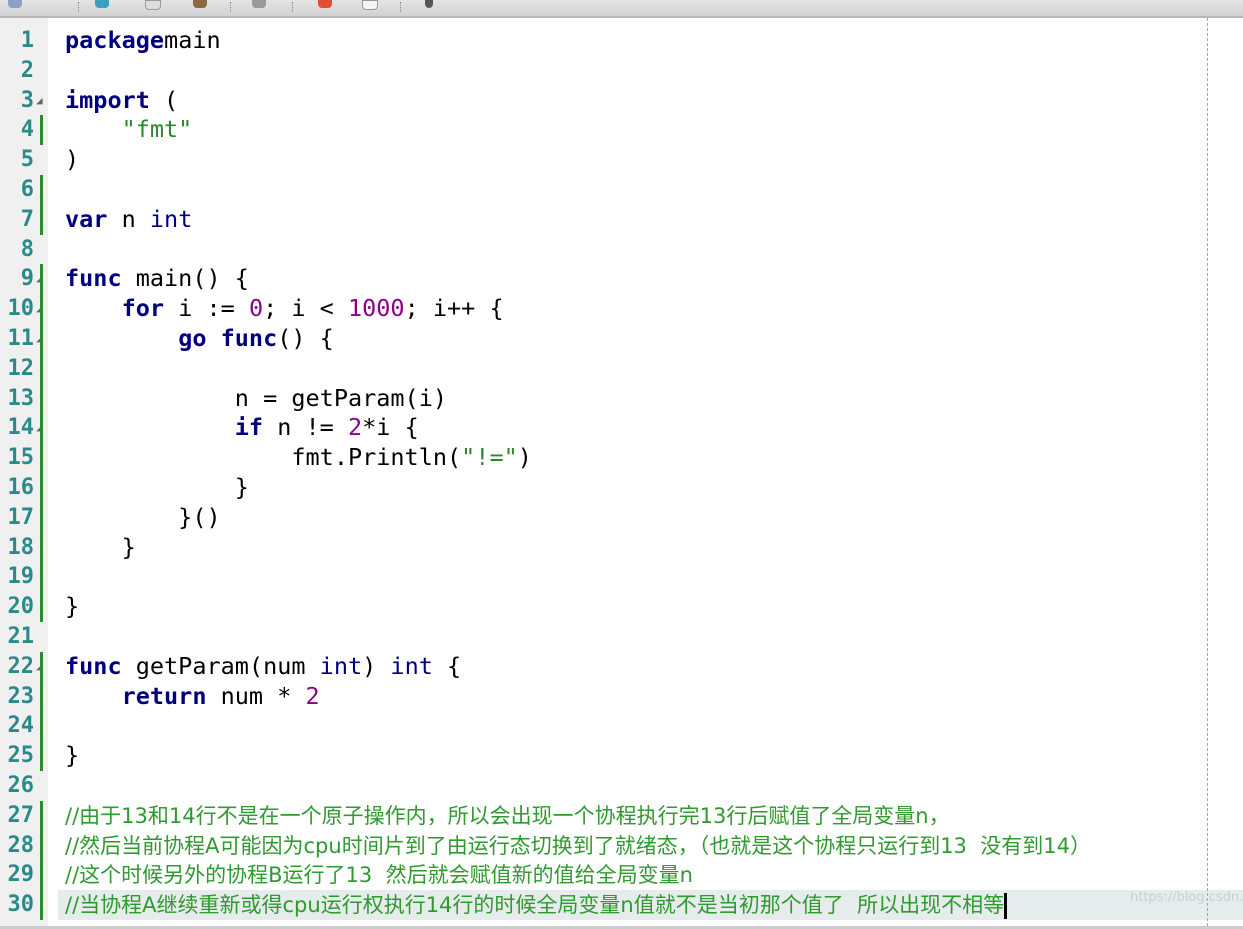 This screenshot has height=929, width=1243. What do you see at coordinates (621, 786) in the screenshot?
I see `code-line: 26` at bounding box center [621, 786].